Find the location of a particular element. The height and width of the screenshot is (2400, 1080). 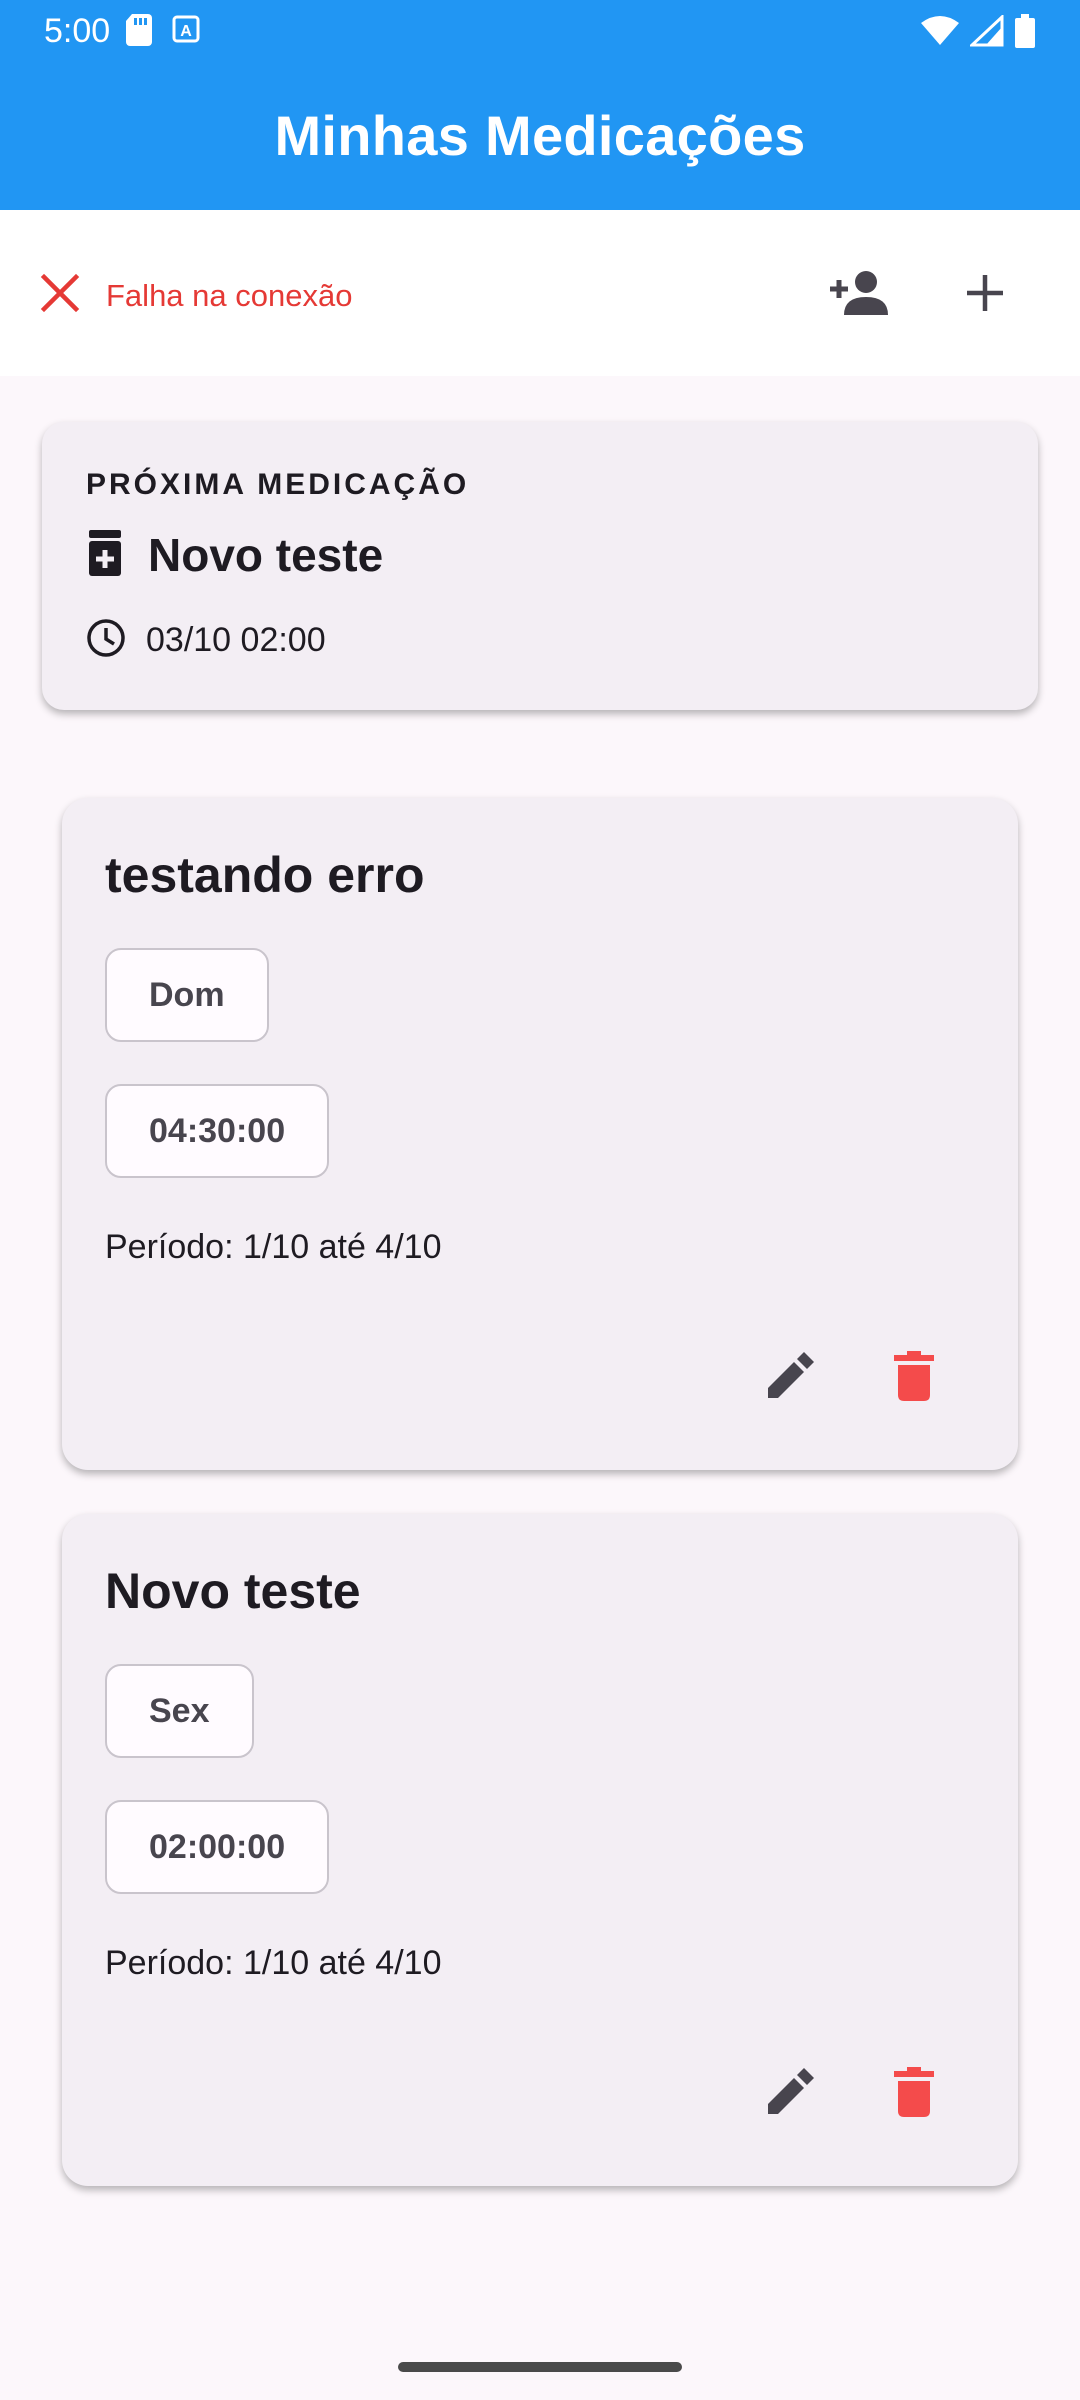

medication-name: testando erro is located at coordinates (265, 875).